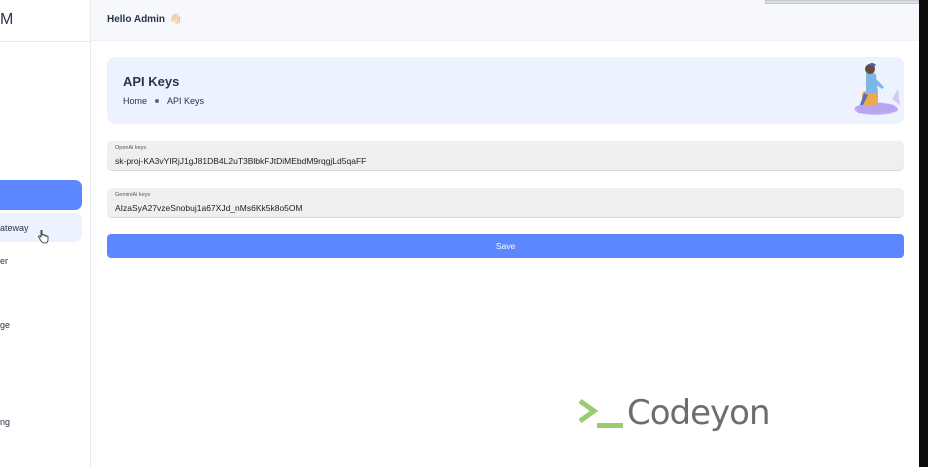  I want to click on gemini-key-label: GeminiAi keys, so click(133, 195).